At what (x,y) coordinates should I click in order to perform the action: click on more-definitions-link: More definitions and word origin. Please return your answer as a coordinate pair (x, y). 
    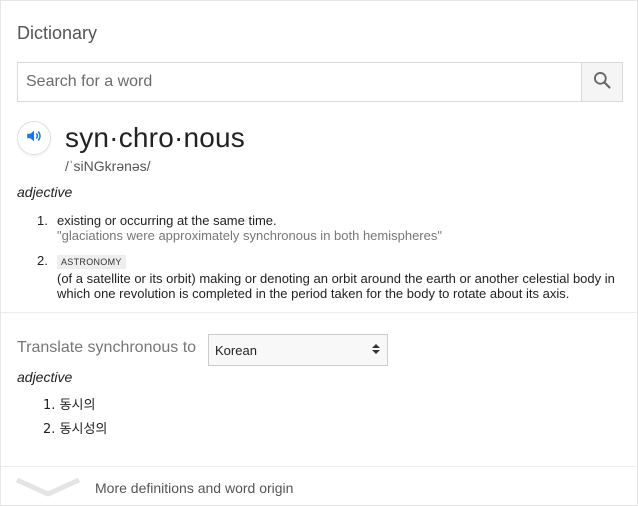
    Looking at the image, I should click on (319, 487).